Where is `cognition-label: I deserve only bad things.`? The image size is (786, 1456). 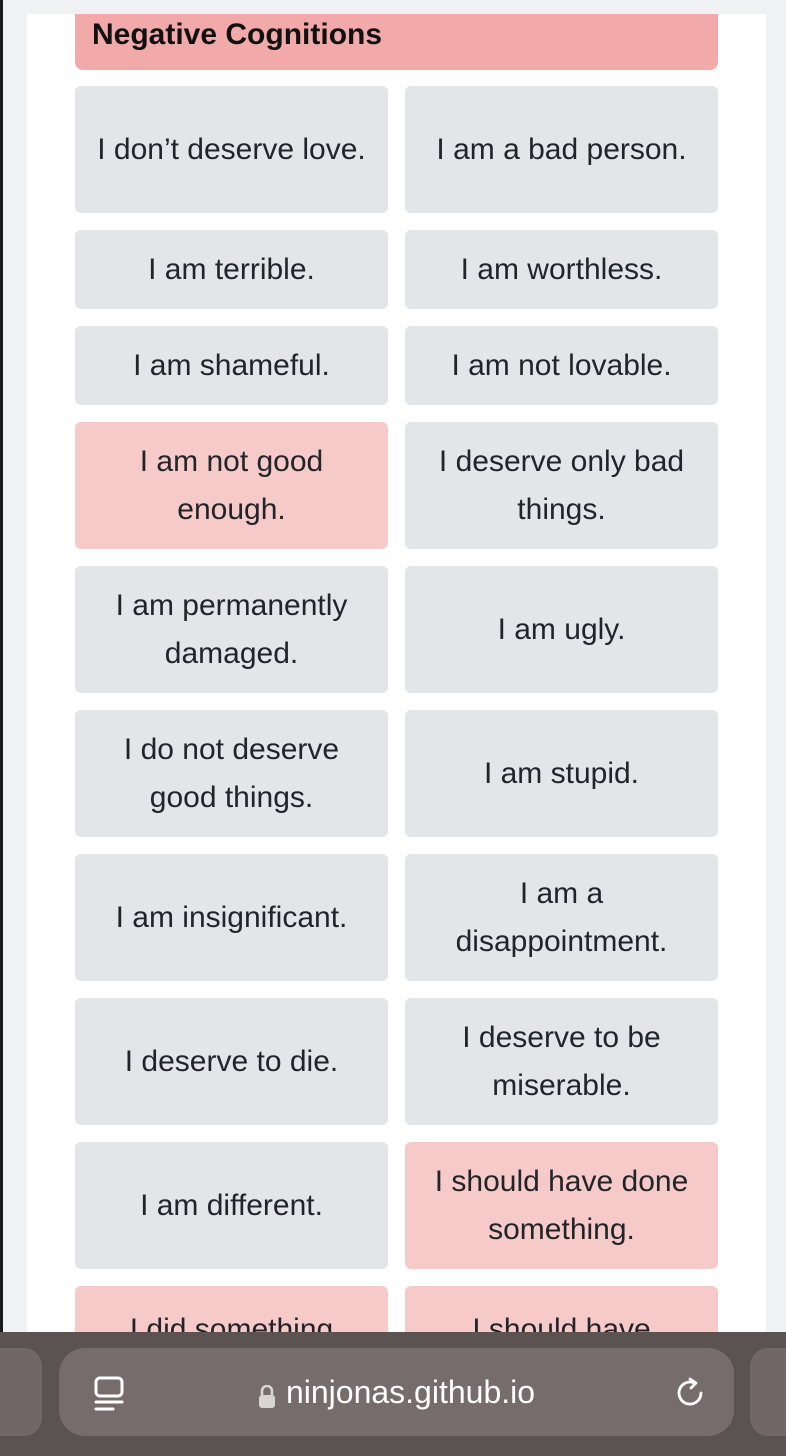 cognition-label: I deserve only bad things. is located at coordinates (561, 485).